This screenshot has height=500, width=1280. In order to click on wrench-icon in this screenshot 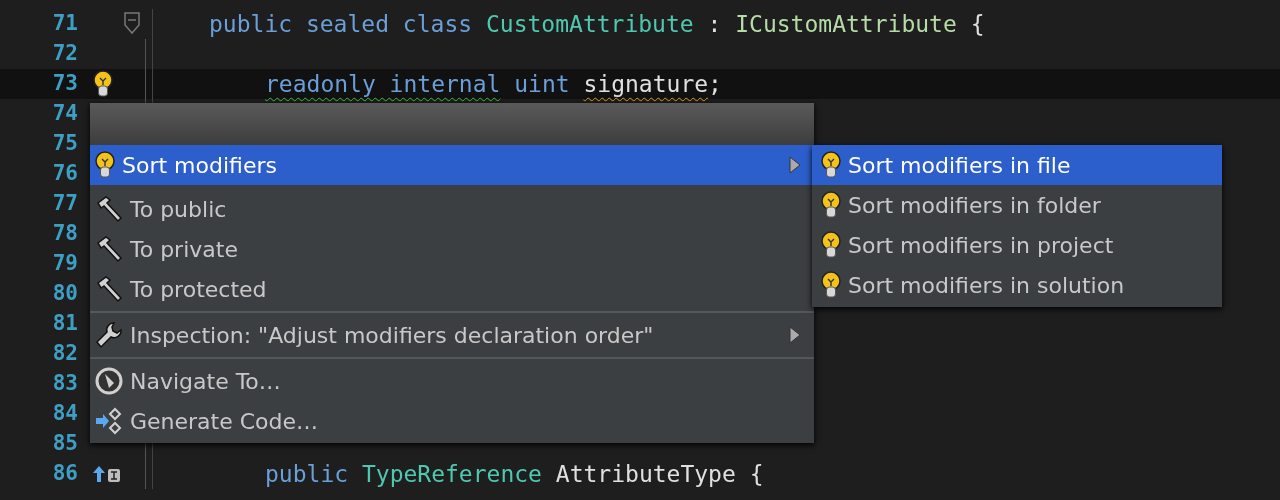, I will do `click(109, 335)`.